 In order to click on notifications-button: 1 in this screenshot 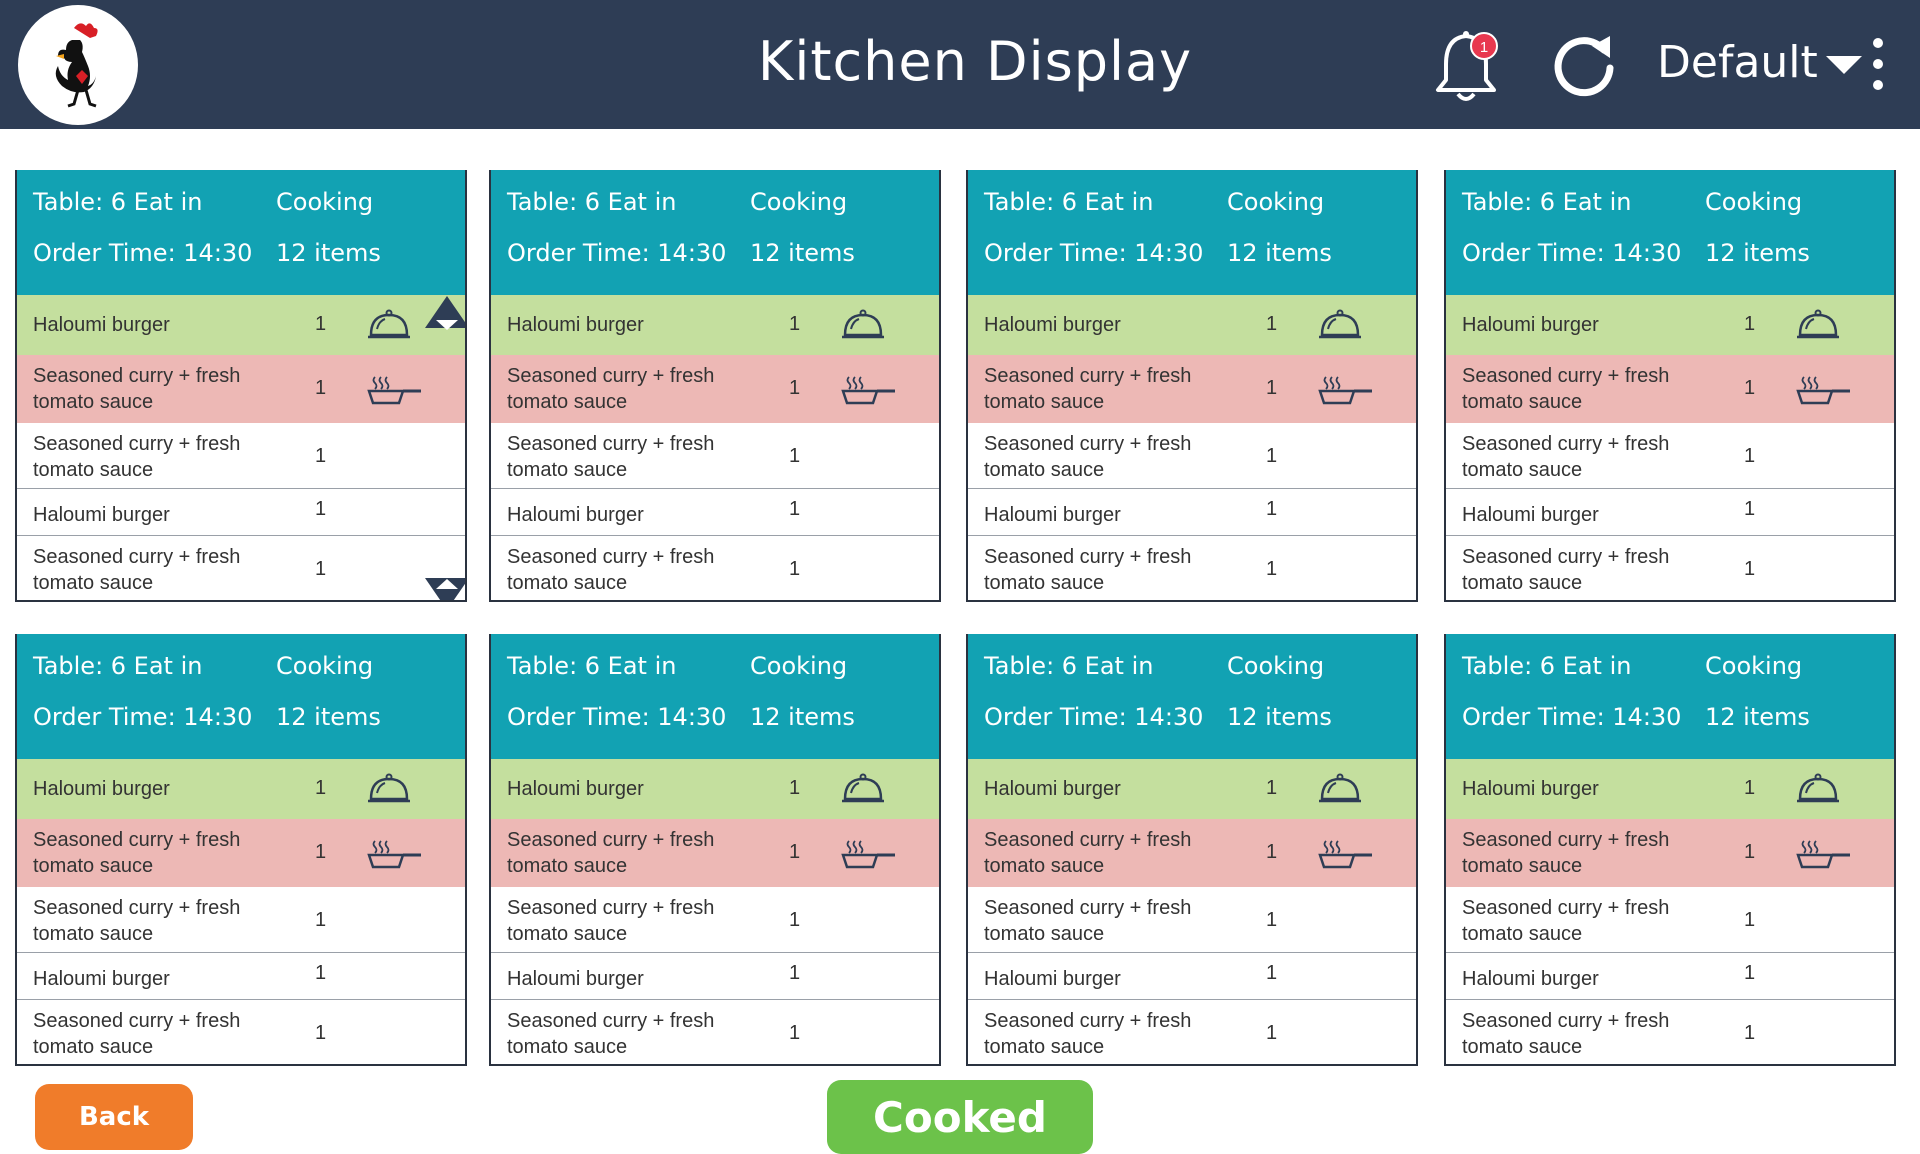, I will do `click(1468, 66)`.